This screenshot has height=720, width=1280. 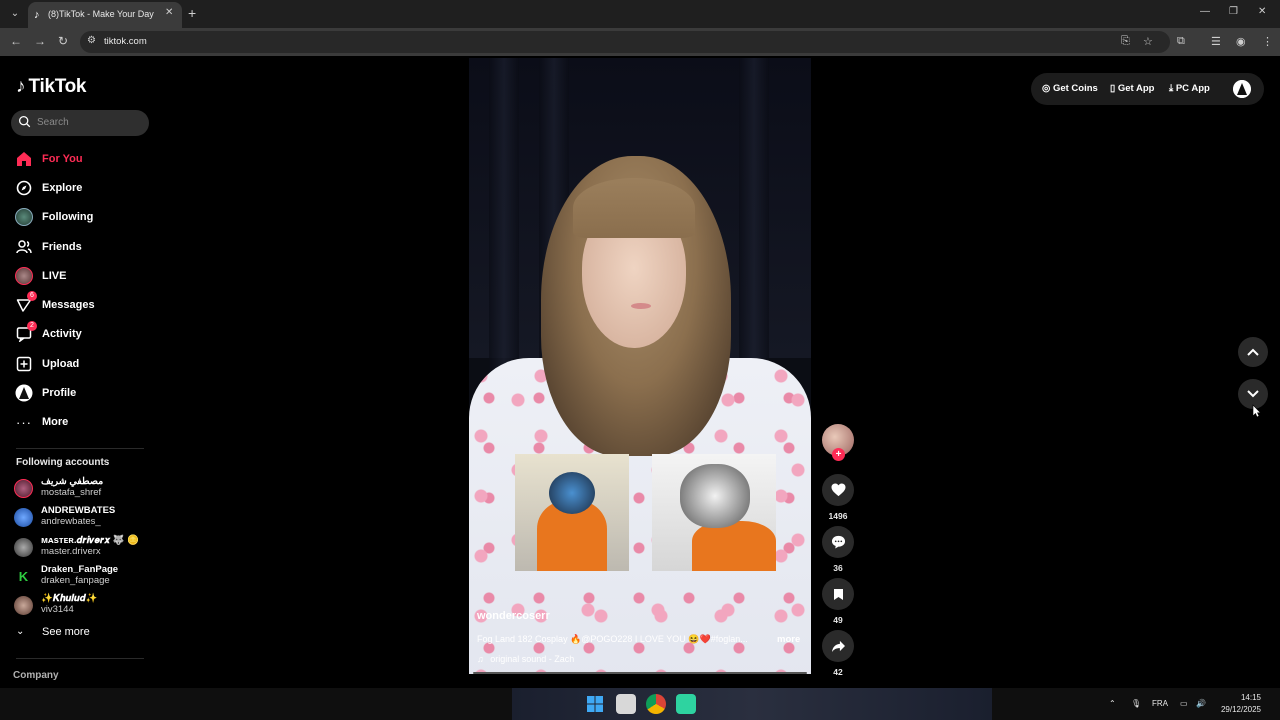 What do you see at coordinates (838, 542) in the screenshot?
I see `comment-button` at bounding box center [838, 542].